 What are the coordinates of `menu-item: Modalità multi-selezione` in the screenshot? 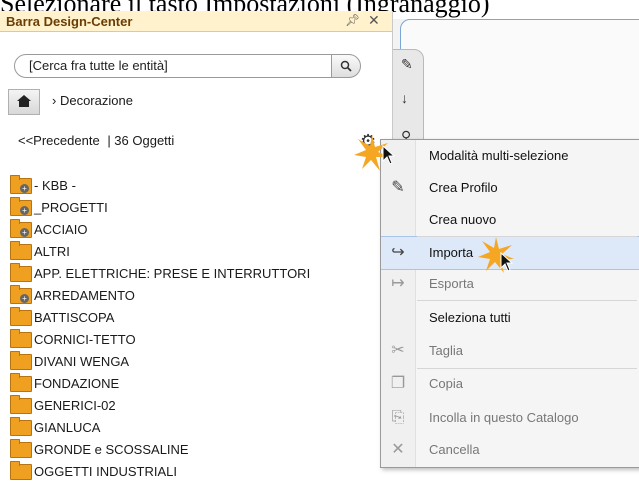 It's located at (510, 156).